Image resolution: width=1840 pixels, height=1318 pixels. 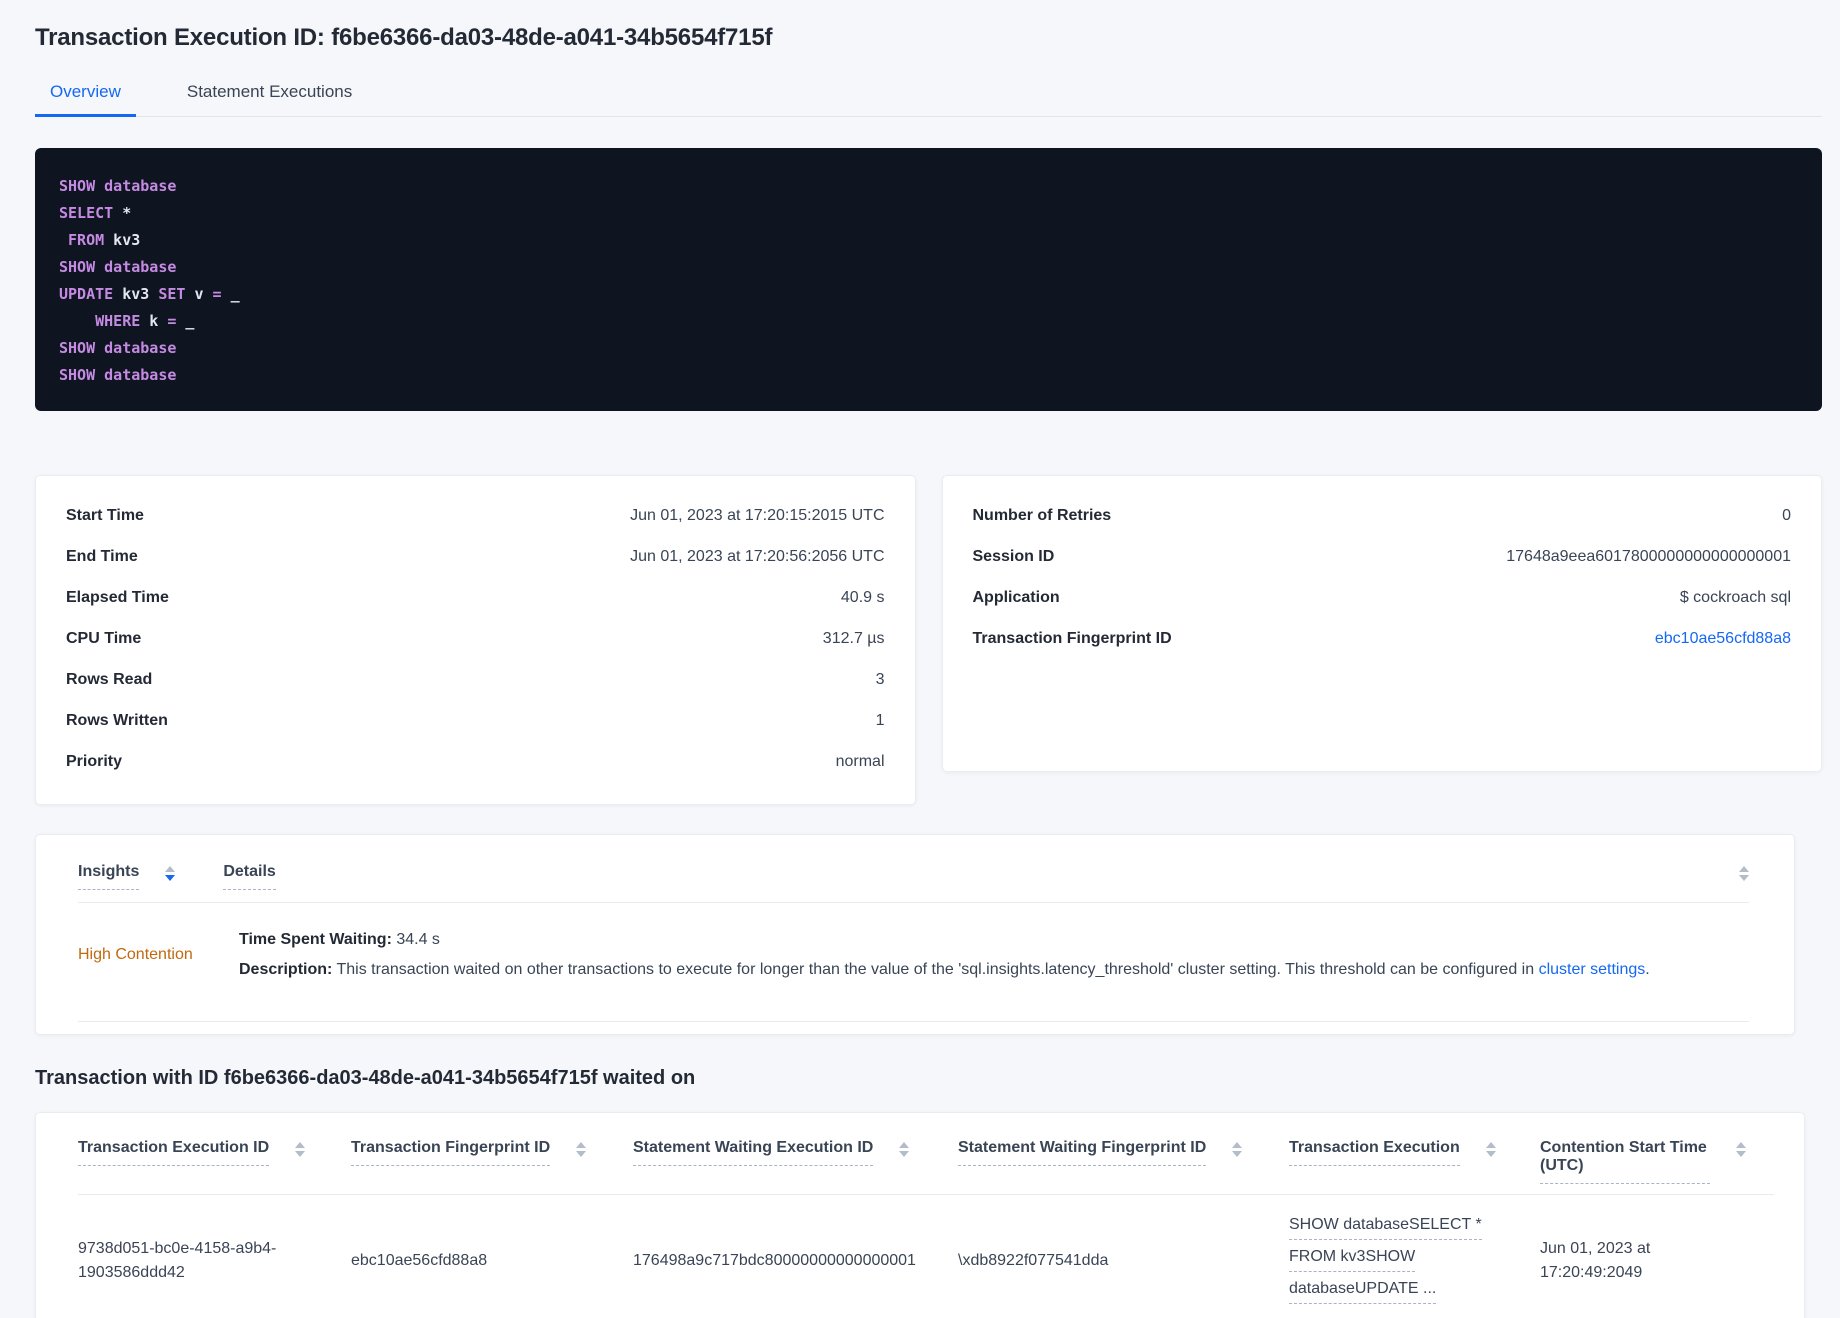 What do you see at coordinates (104, 240) in the screenshot?
I see `sql-line: FROM kv3` at bounding box center [104, 240].